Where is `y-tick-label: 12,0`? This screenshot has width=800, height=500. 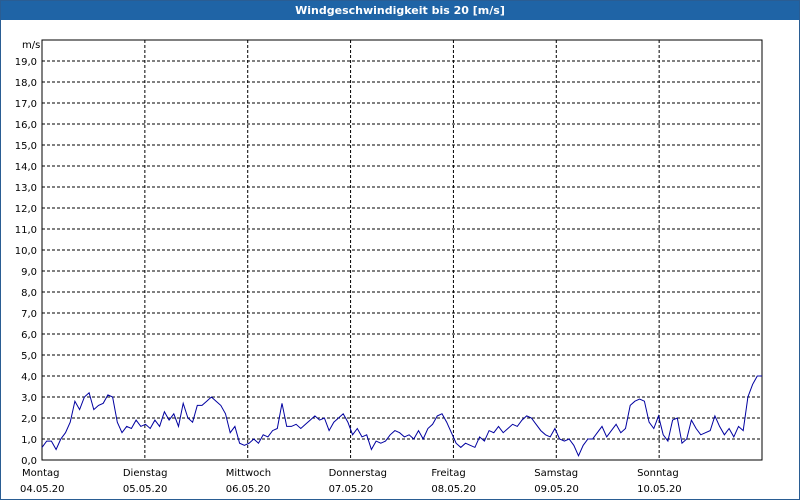 y-tick-label: 12,0 is located at coordinates (26, 209).